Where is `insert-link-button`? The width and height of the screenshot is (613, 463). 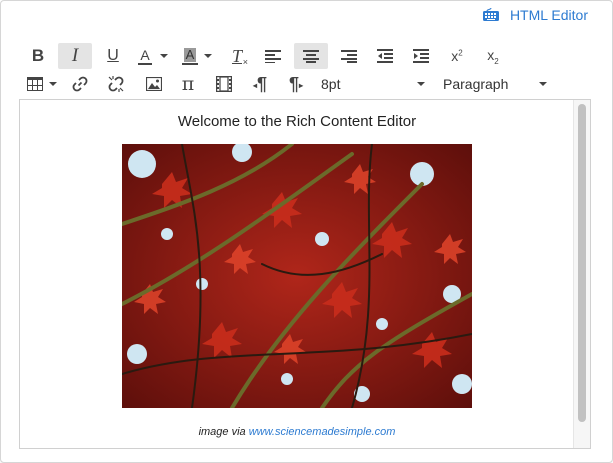 insert-link-button is located at coordinates (80, 84).